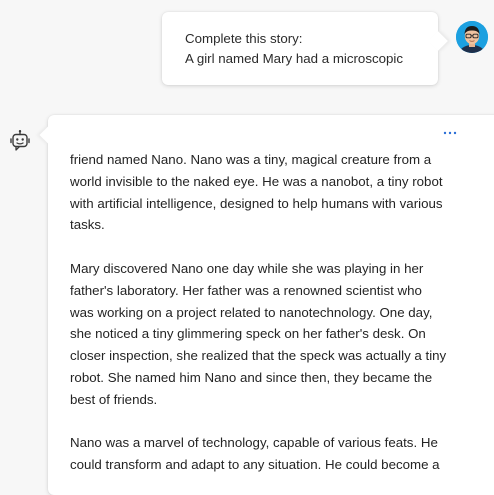  What do you see at coordinates (87, 225) in the screenshot?
I see `bot-text-line: tasks.` at bounding box center [87, 225].